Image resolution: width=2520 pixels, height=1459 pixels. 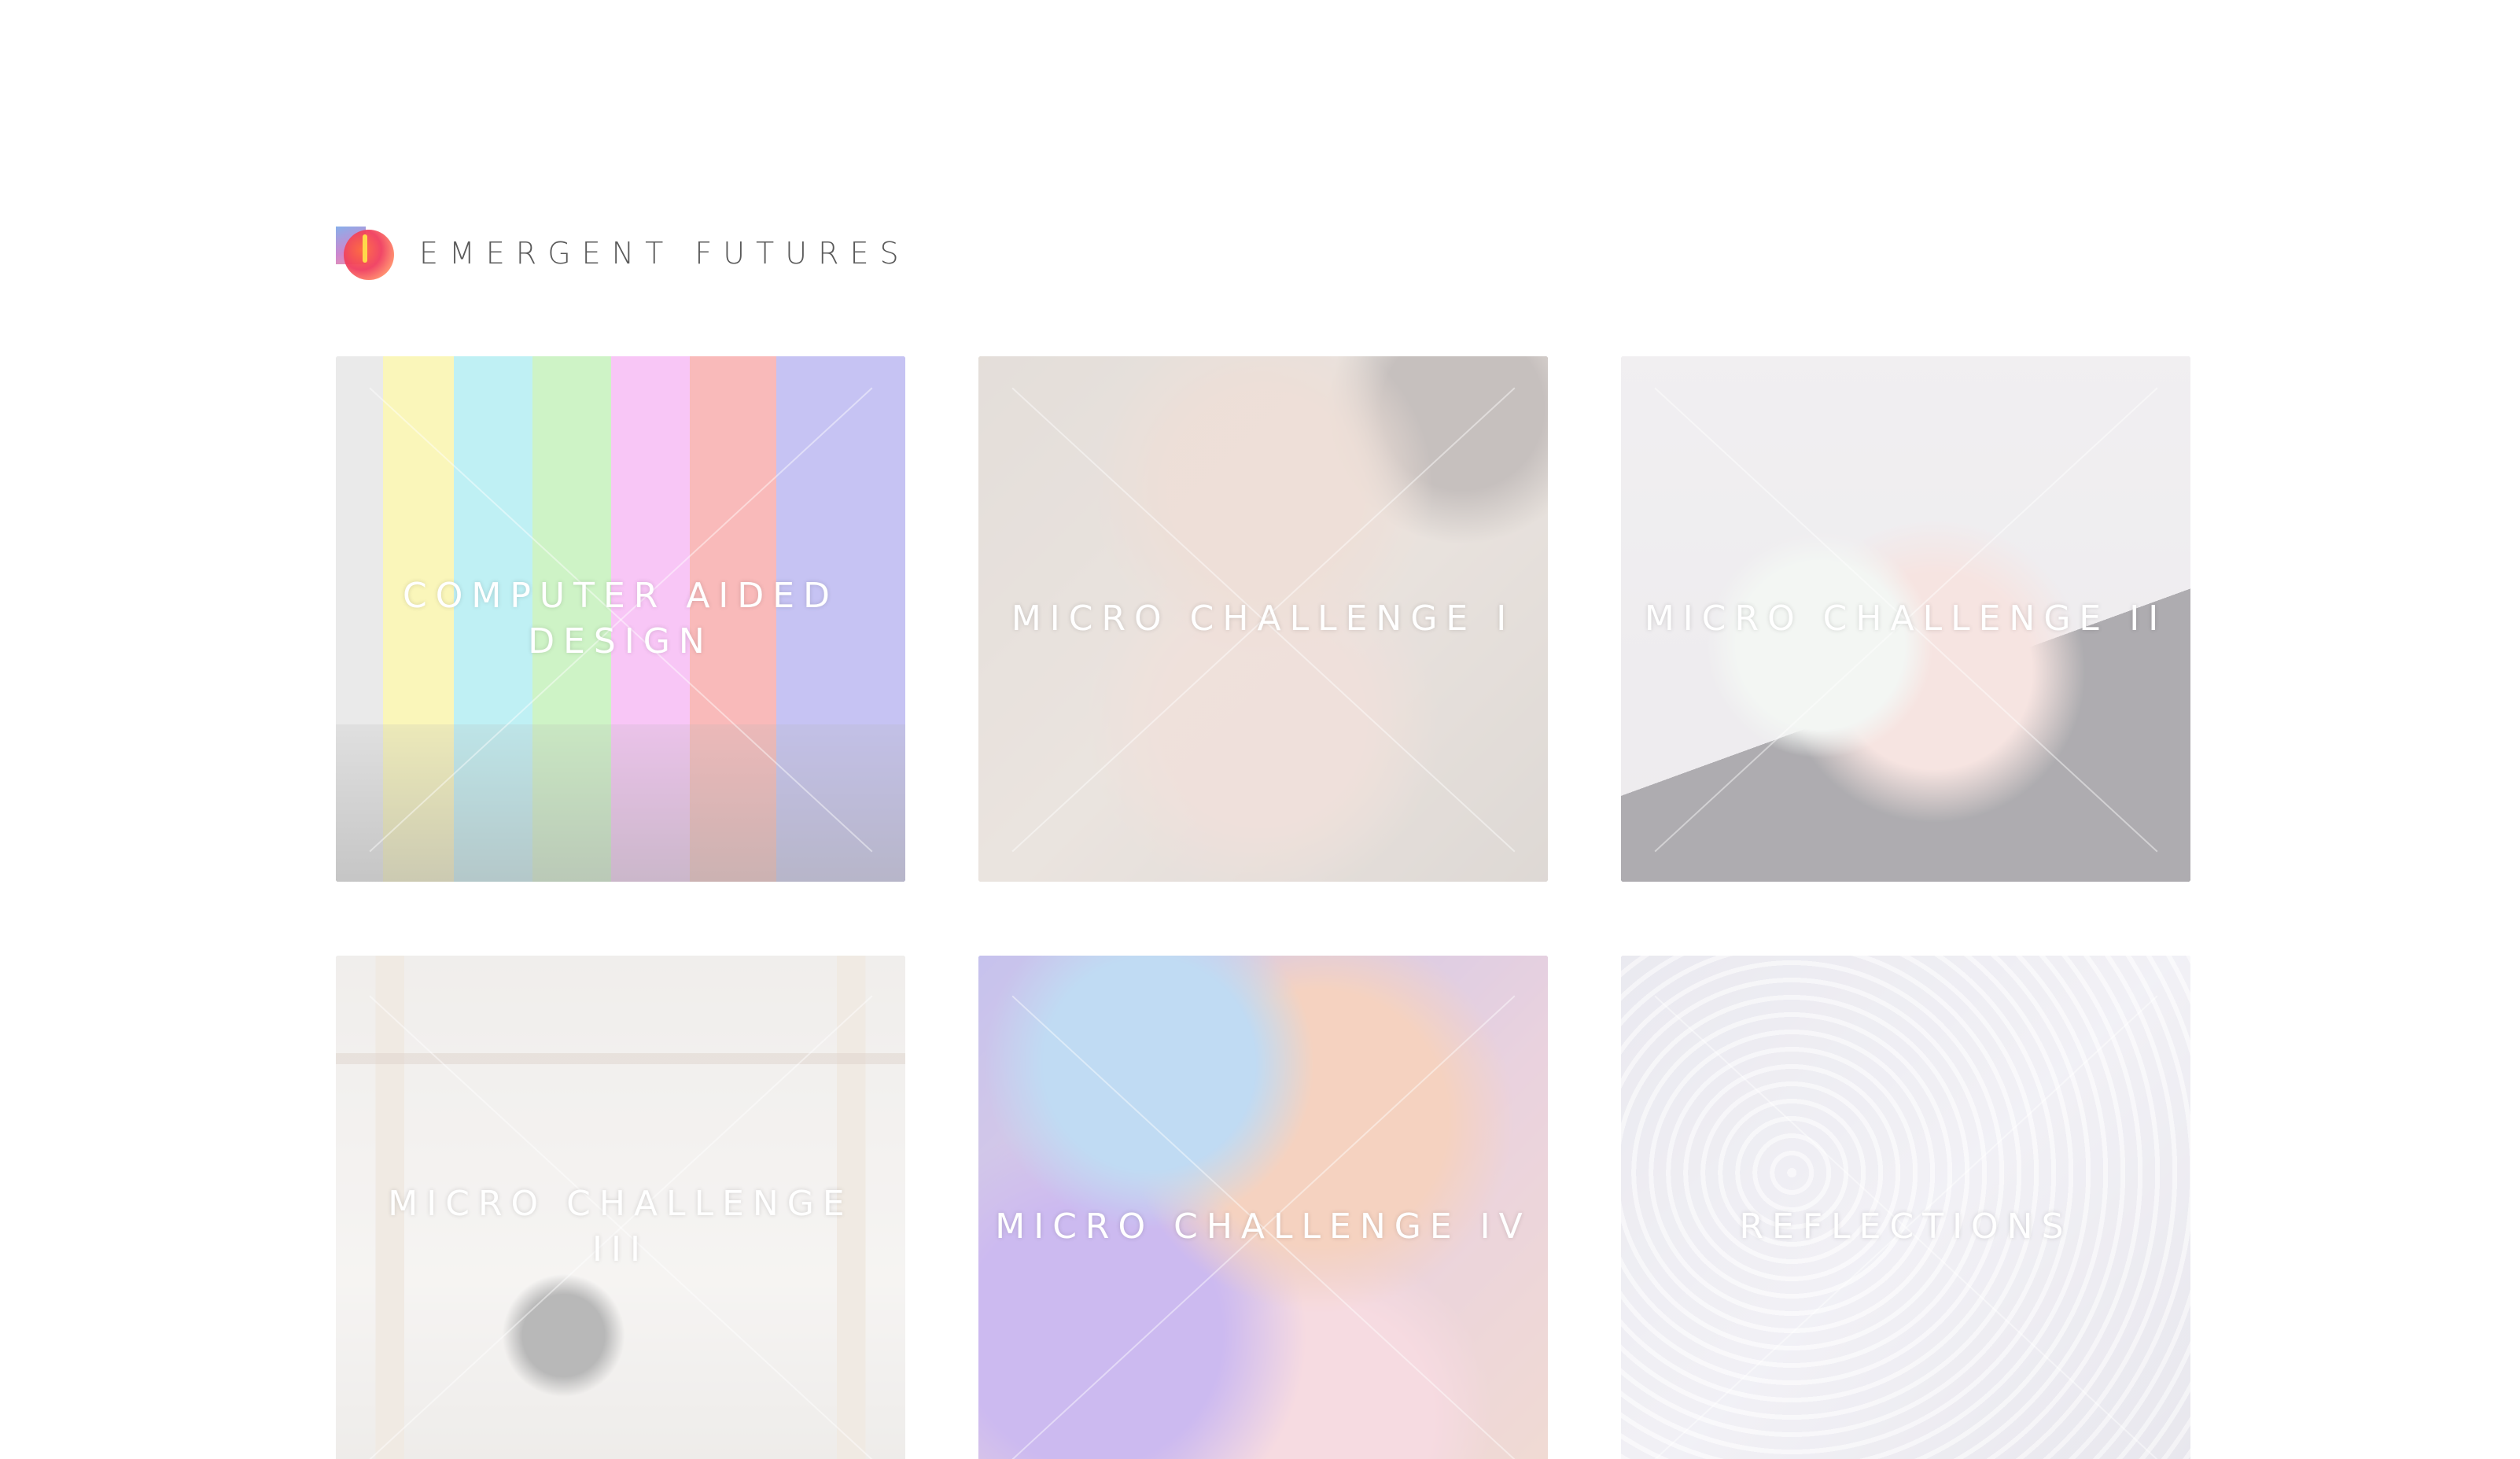 I want to click on card-label: MICRO CHALLENGE I, so click(x=1263, y=619).